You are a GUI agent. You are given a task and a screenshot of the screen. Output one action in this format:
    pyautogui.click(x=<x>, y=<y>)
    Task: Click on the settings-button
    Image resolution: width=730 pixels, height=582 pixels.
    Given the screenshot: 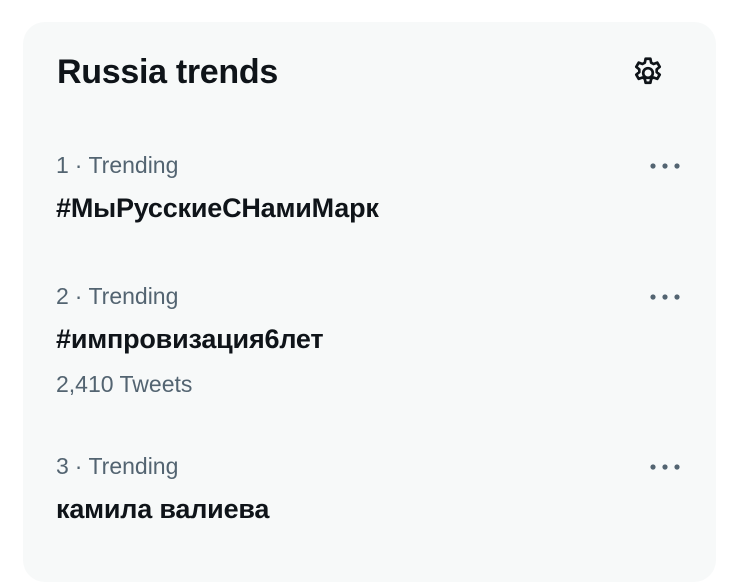 What is the action you would take?
    pyautogui.click(x=648, y=73)
    